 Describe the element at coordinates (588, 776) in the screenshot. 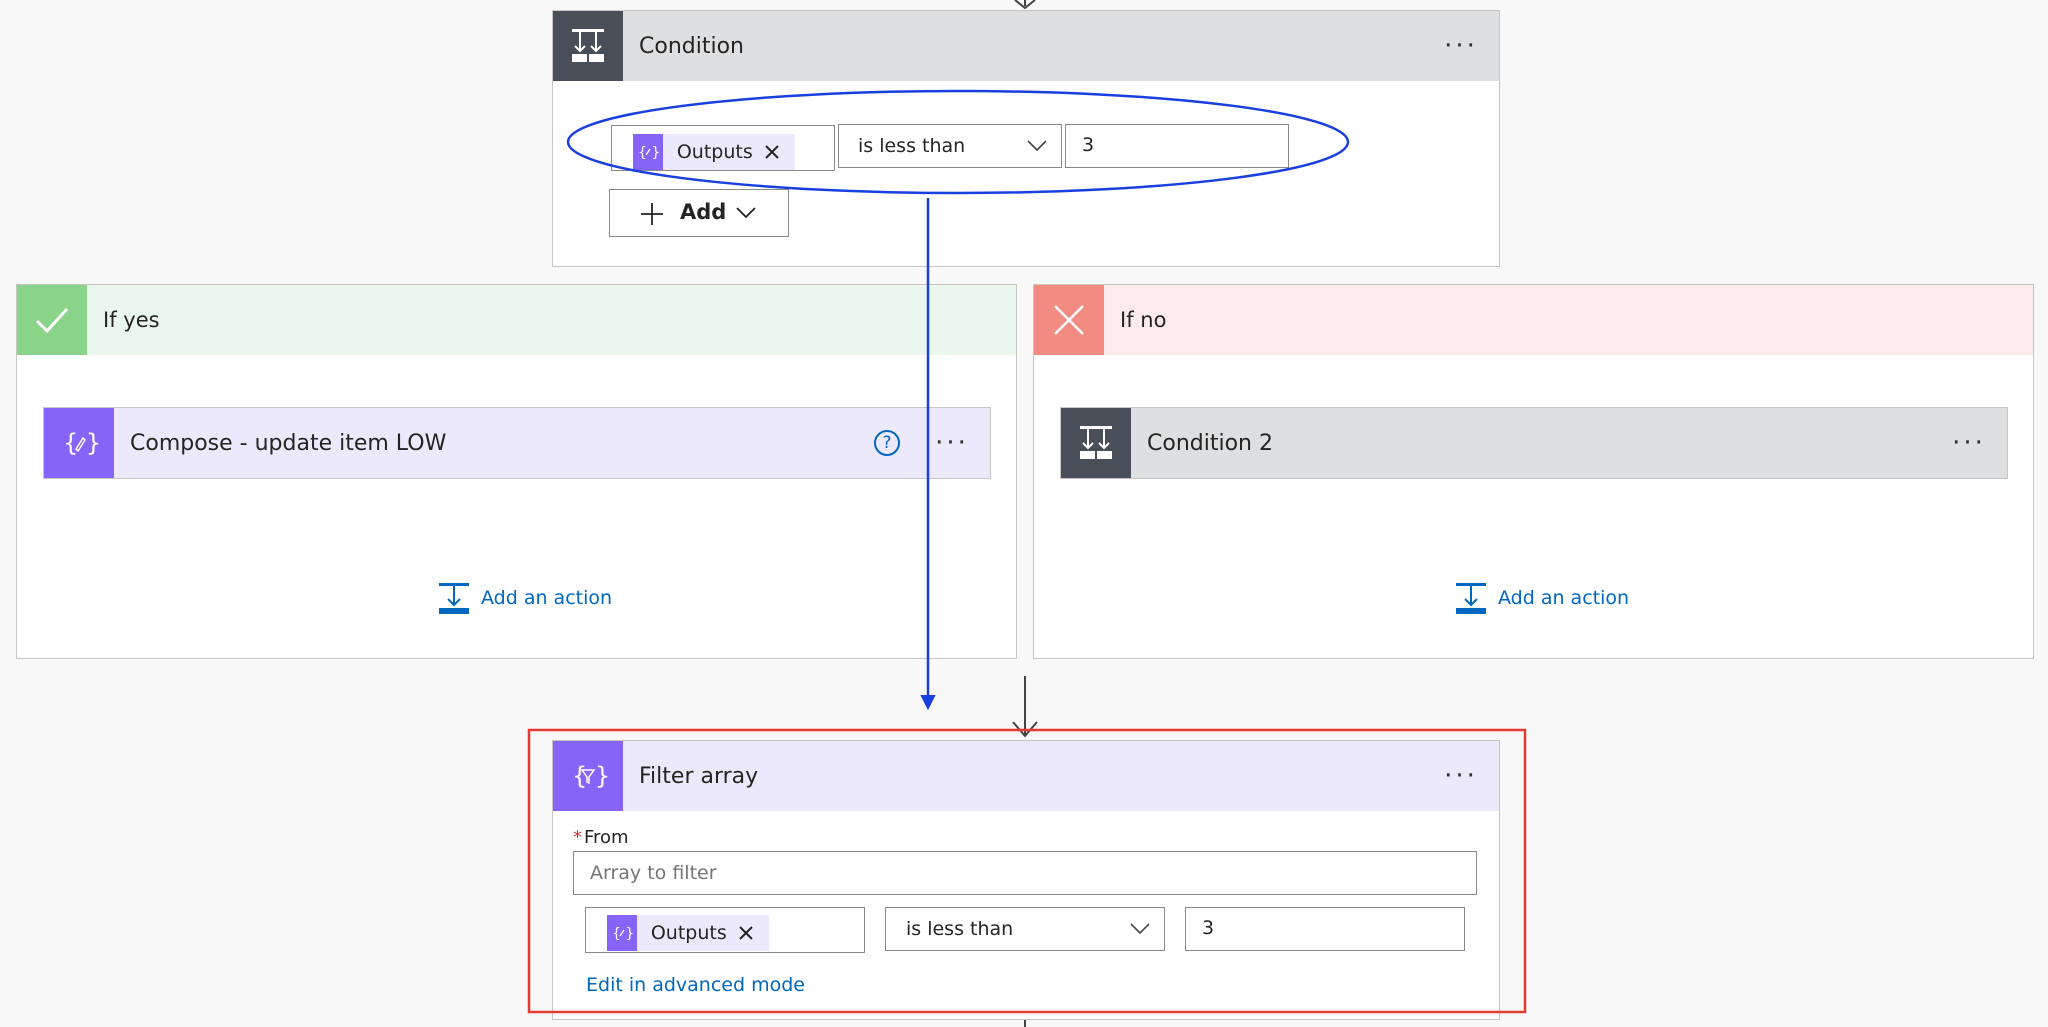

I see `filter-array-icon: { }` at that location.